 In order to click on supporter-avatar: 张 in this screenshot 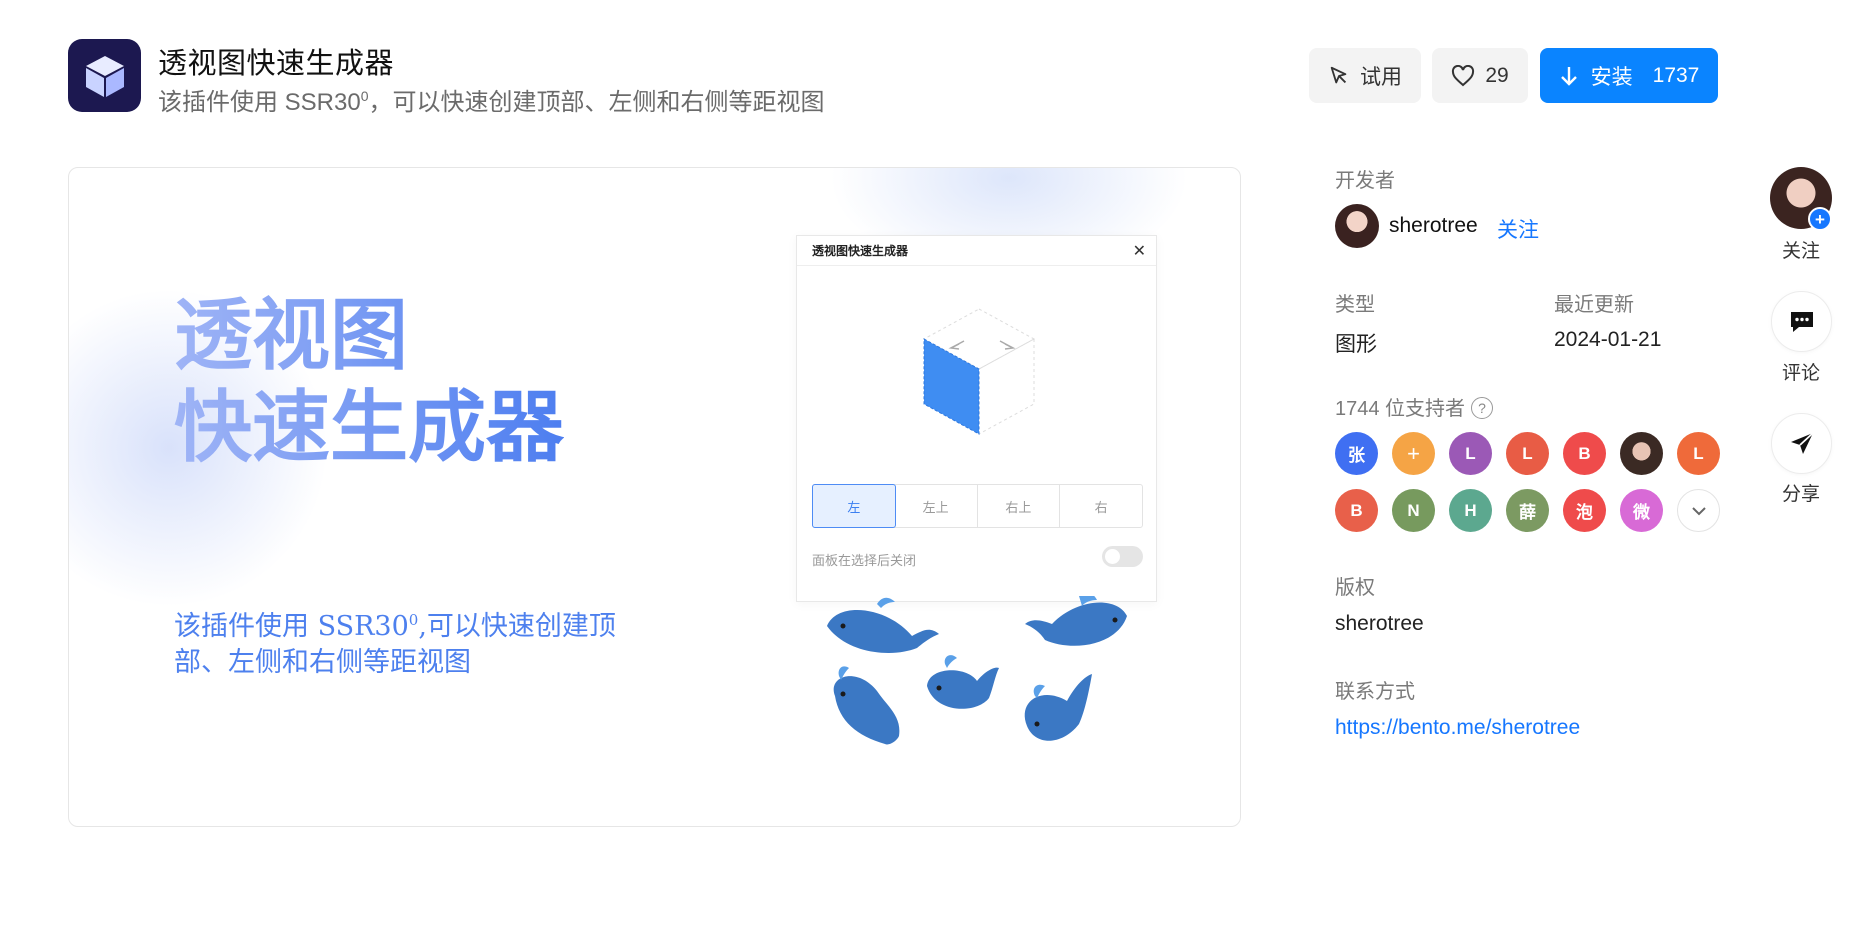, I will do `click(1356, 453)`.